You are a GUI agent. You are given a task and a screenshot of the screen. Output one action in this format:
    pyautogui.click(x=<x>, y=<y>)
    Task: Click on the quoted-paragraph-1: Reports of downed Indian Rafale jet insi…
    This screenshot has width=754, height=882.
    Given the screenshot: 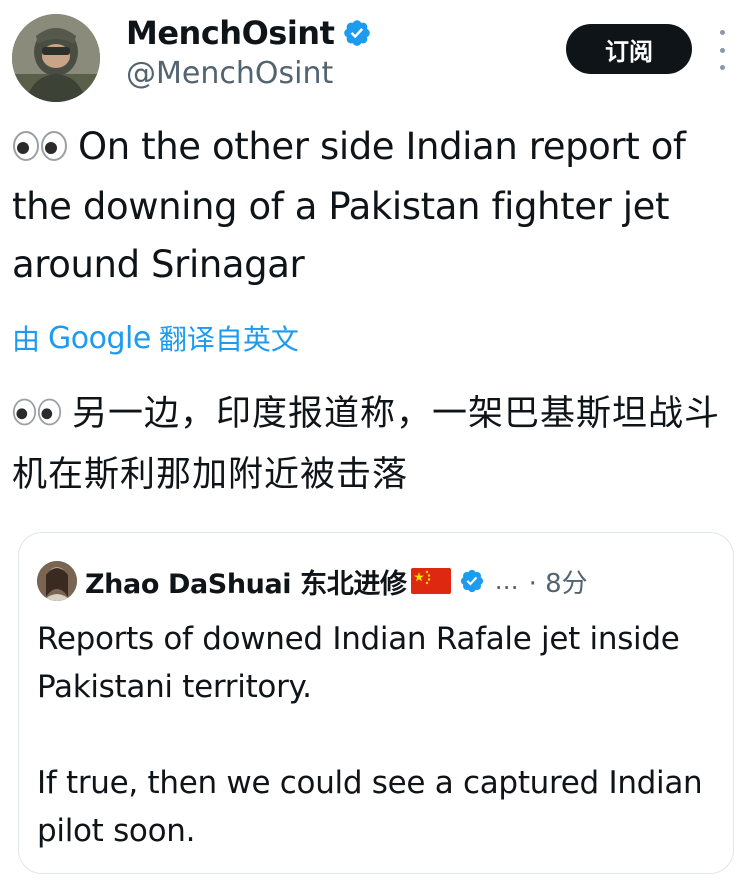 What is the action you would take?
    pyautogui.click(x=358, y=663)
    